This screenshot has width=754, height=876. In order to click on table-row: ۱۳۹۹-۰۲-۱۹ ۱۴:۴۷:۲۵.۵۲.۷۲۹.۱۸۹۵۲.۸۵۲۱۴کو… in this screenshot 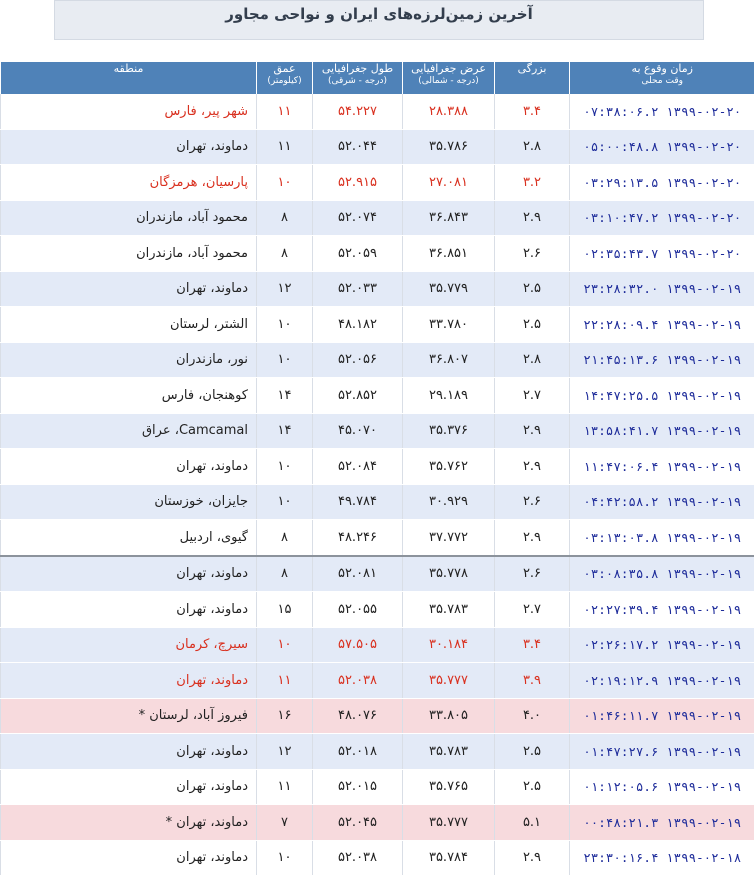, I will do `click(377, 396)`.